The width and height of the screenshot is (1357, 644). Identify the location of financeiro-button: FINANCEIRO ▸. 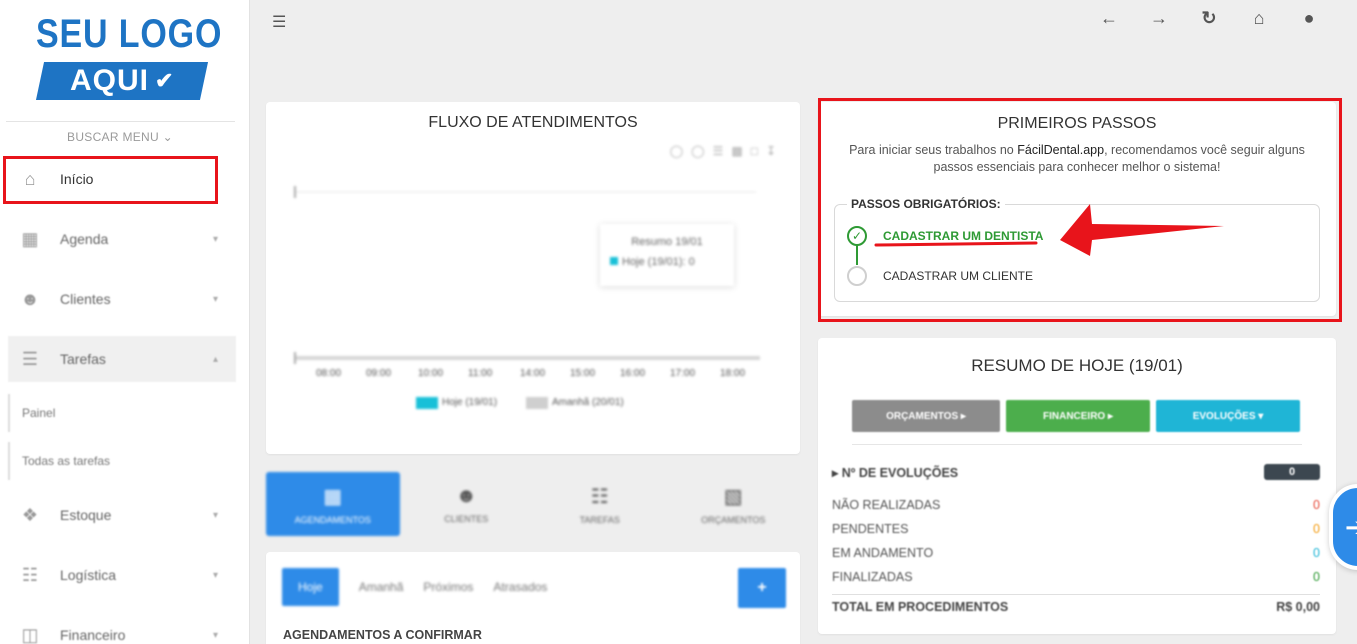
(1078, 416).